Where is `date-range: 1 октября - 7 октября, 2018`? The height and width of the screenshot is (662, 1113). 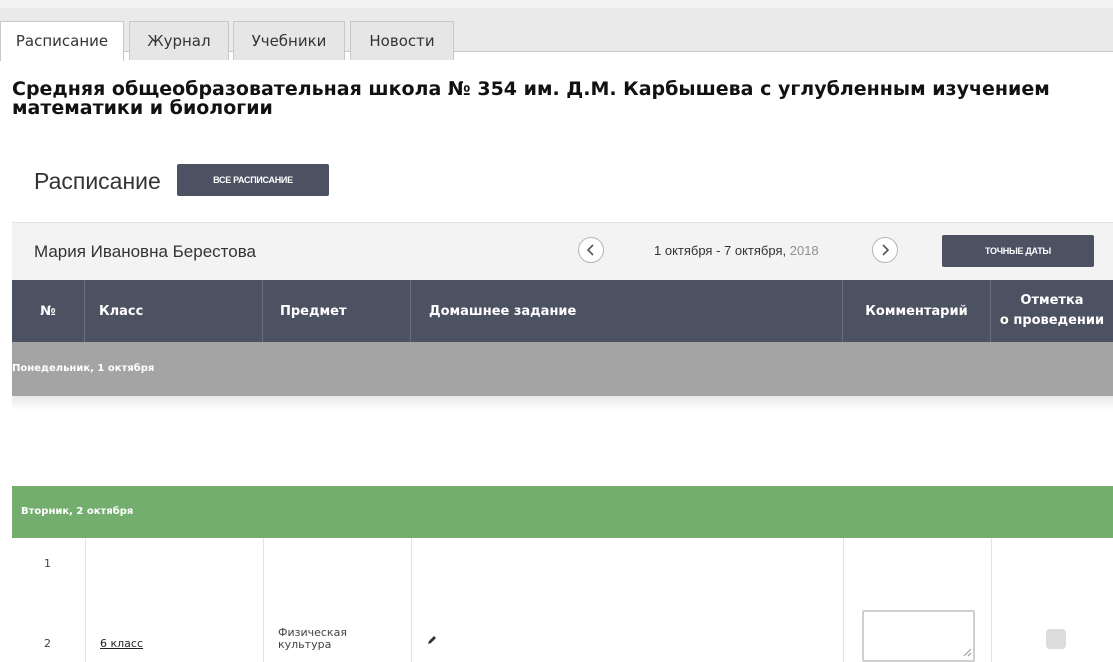
date-range: 1 октября - 7 октября, 2018 is located at coordinates (736, 250).